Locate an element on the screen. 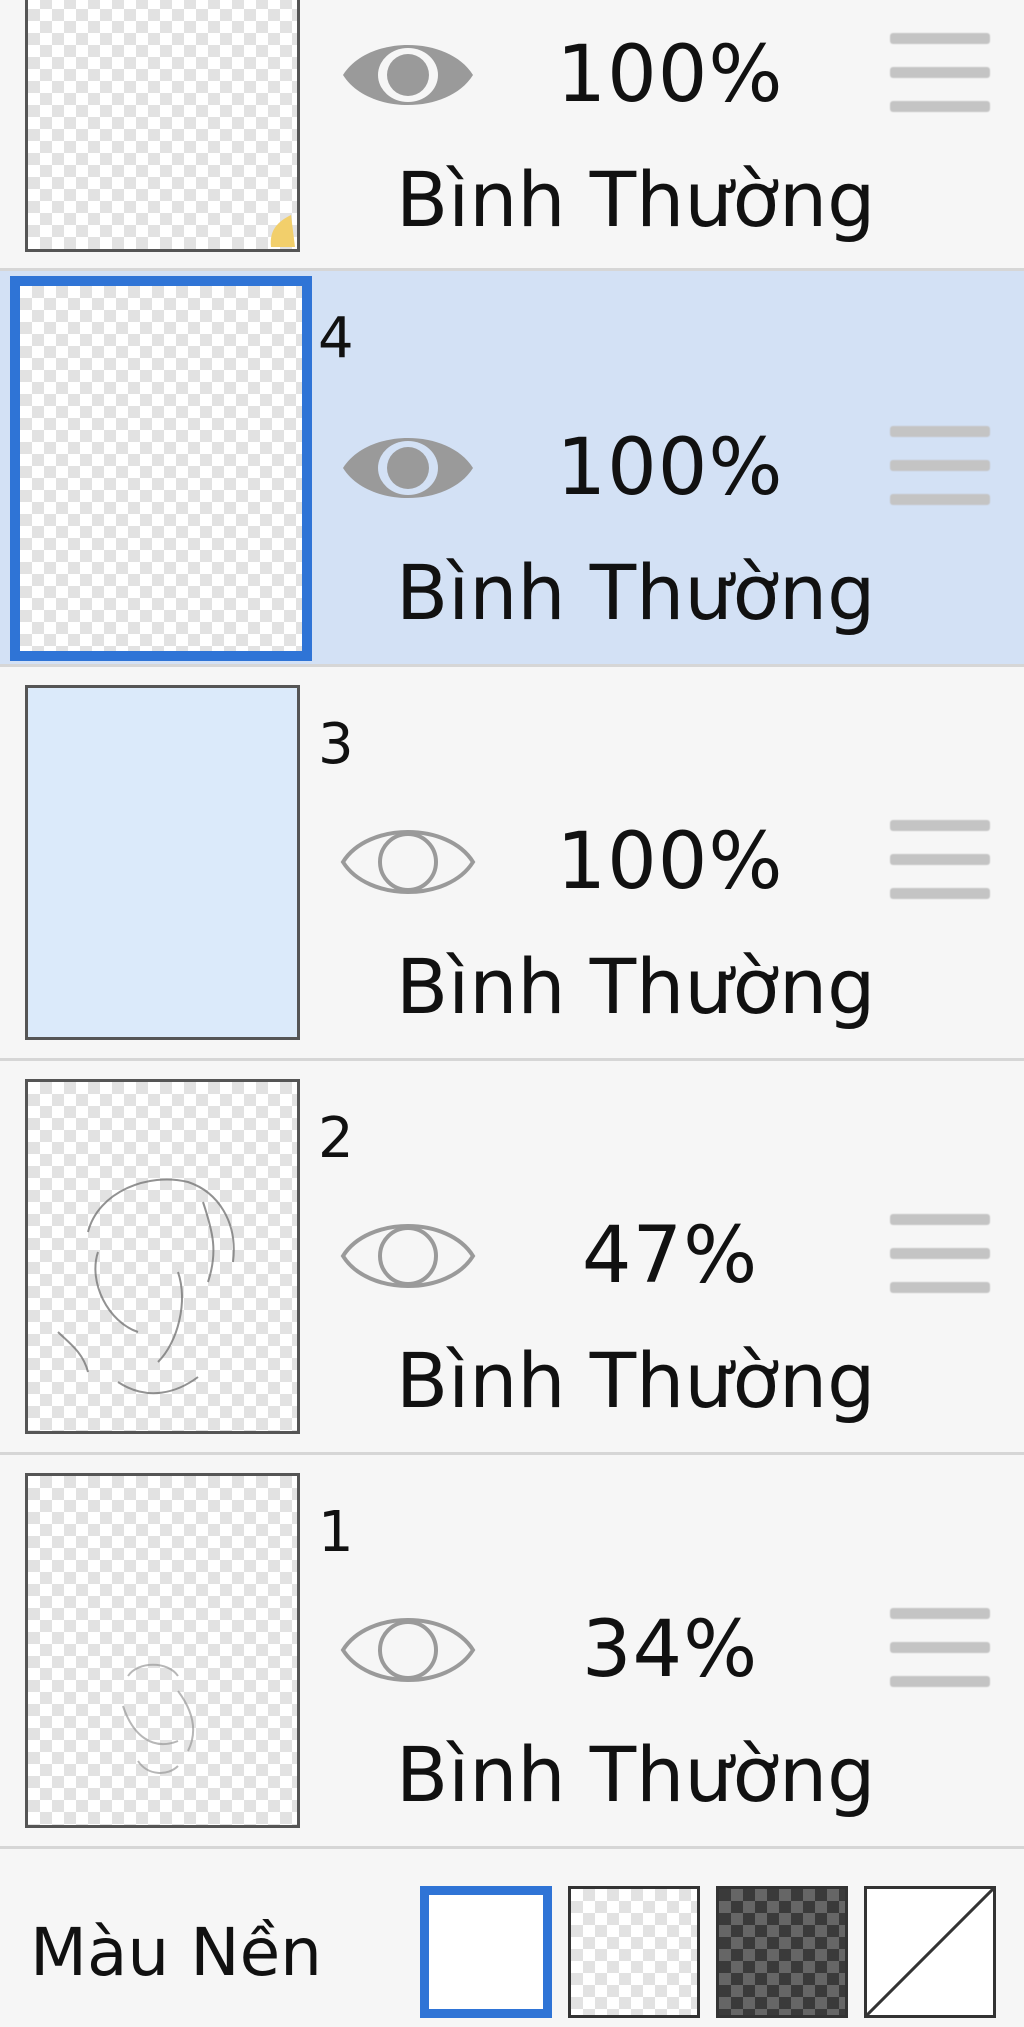 The image size is (1024, 2027). background-color-bar: Màu Nền is located at coordinates (512, 1938).